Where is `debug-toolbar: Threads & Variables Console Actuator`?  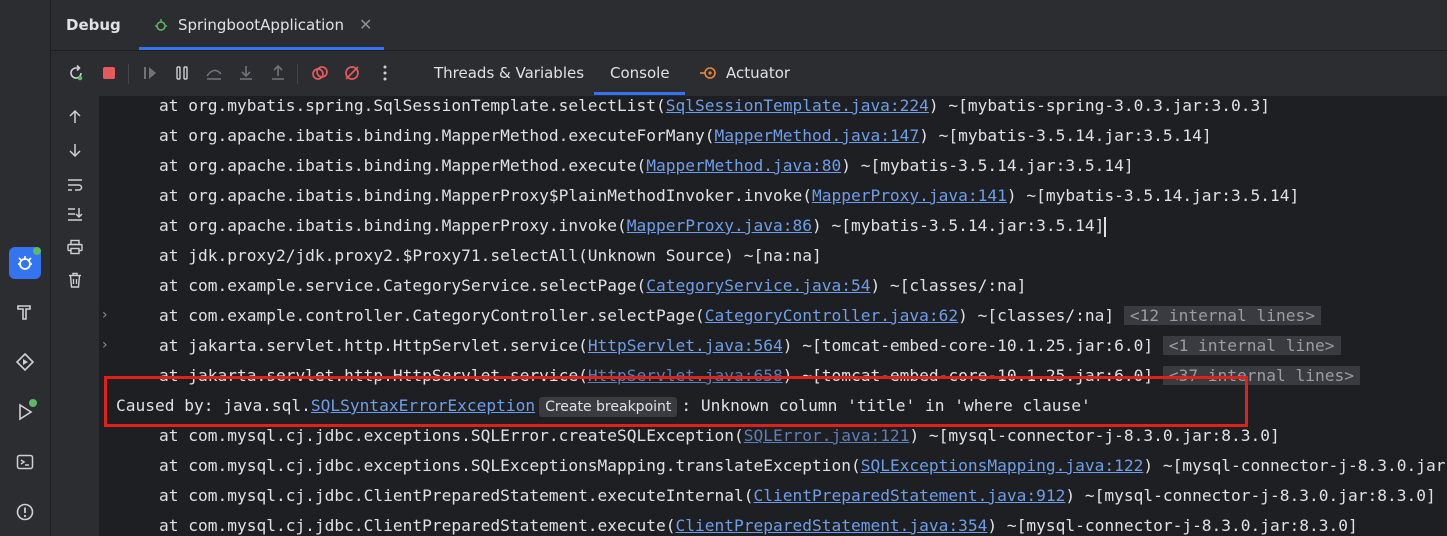
debug-toolbar: Threads & Variables Console Actuator is located at coordinates (749, 73).